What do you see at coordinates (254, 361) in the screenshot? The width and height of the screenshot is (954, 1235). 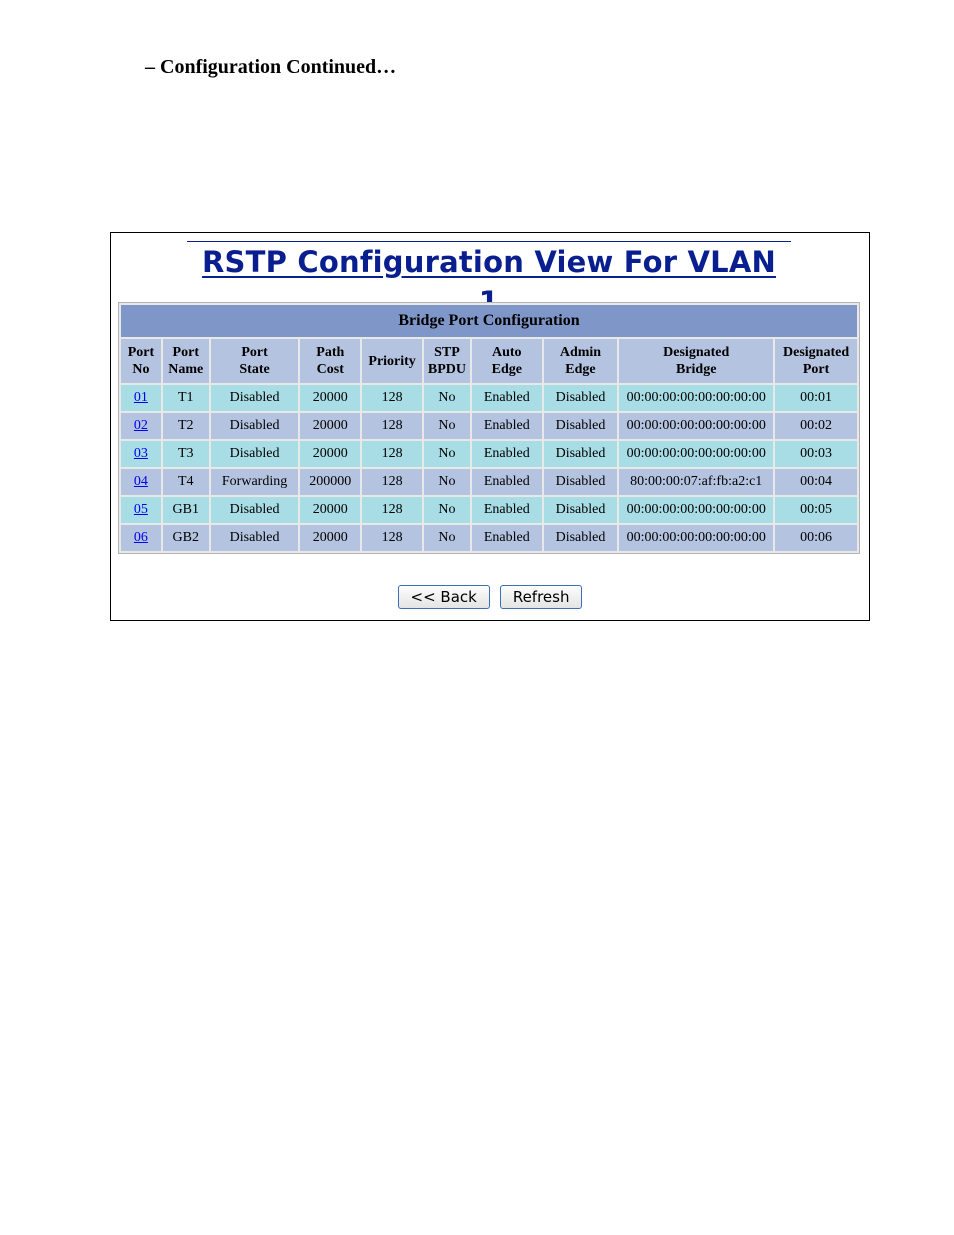 I see `column-header: Port State` at bounding box center [254, 361].